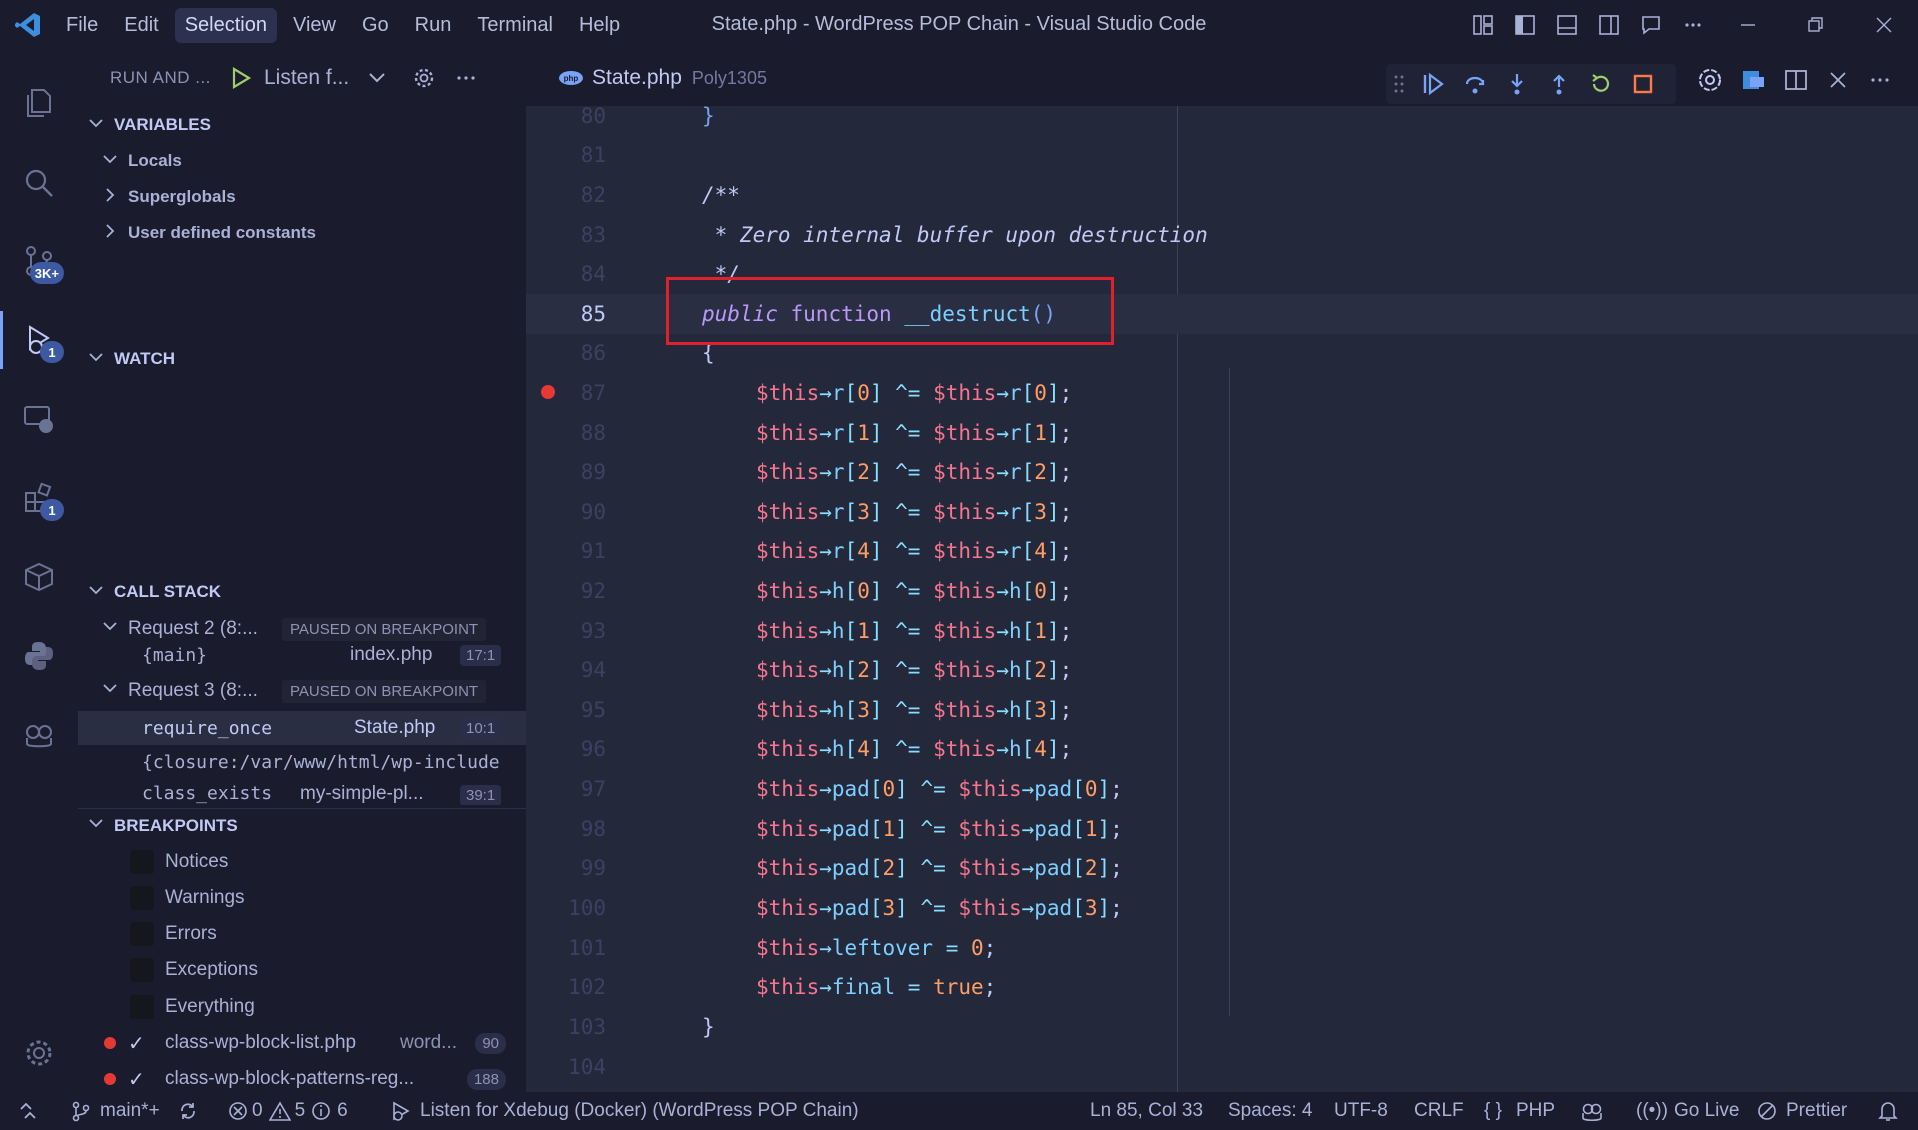  Describe the element at coordinates (302, 197) in the screenshot. I see `variables-superglobals: Superglobals` at that location.